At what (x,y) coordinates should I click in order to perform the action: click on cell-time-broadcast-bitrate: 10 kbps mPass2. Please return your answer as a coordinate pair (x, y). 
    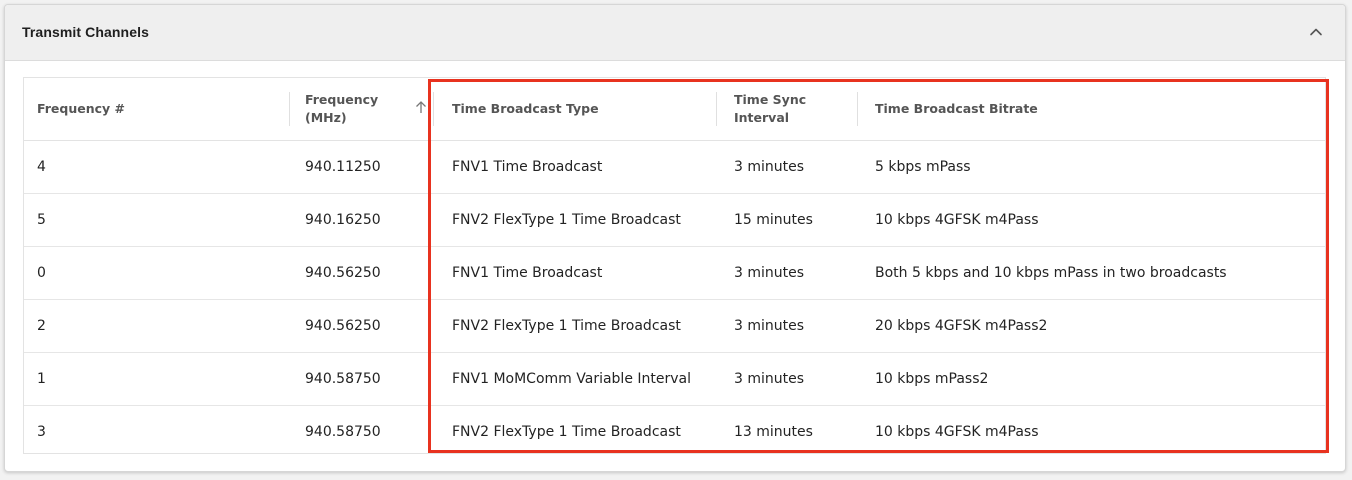
    Looking at the image, I should click on (1091, 379).